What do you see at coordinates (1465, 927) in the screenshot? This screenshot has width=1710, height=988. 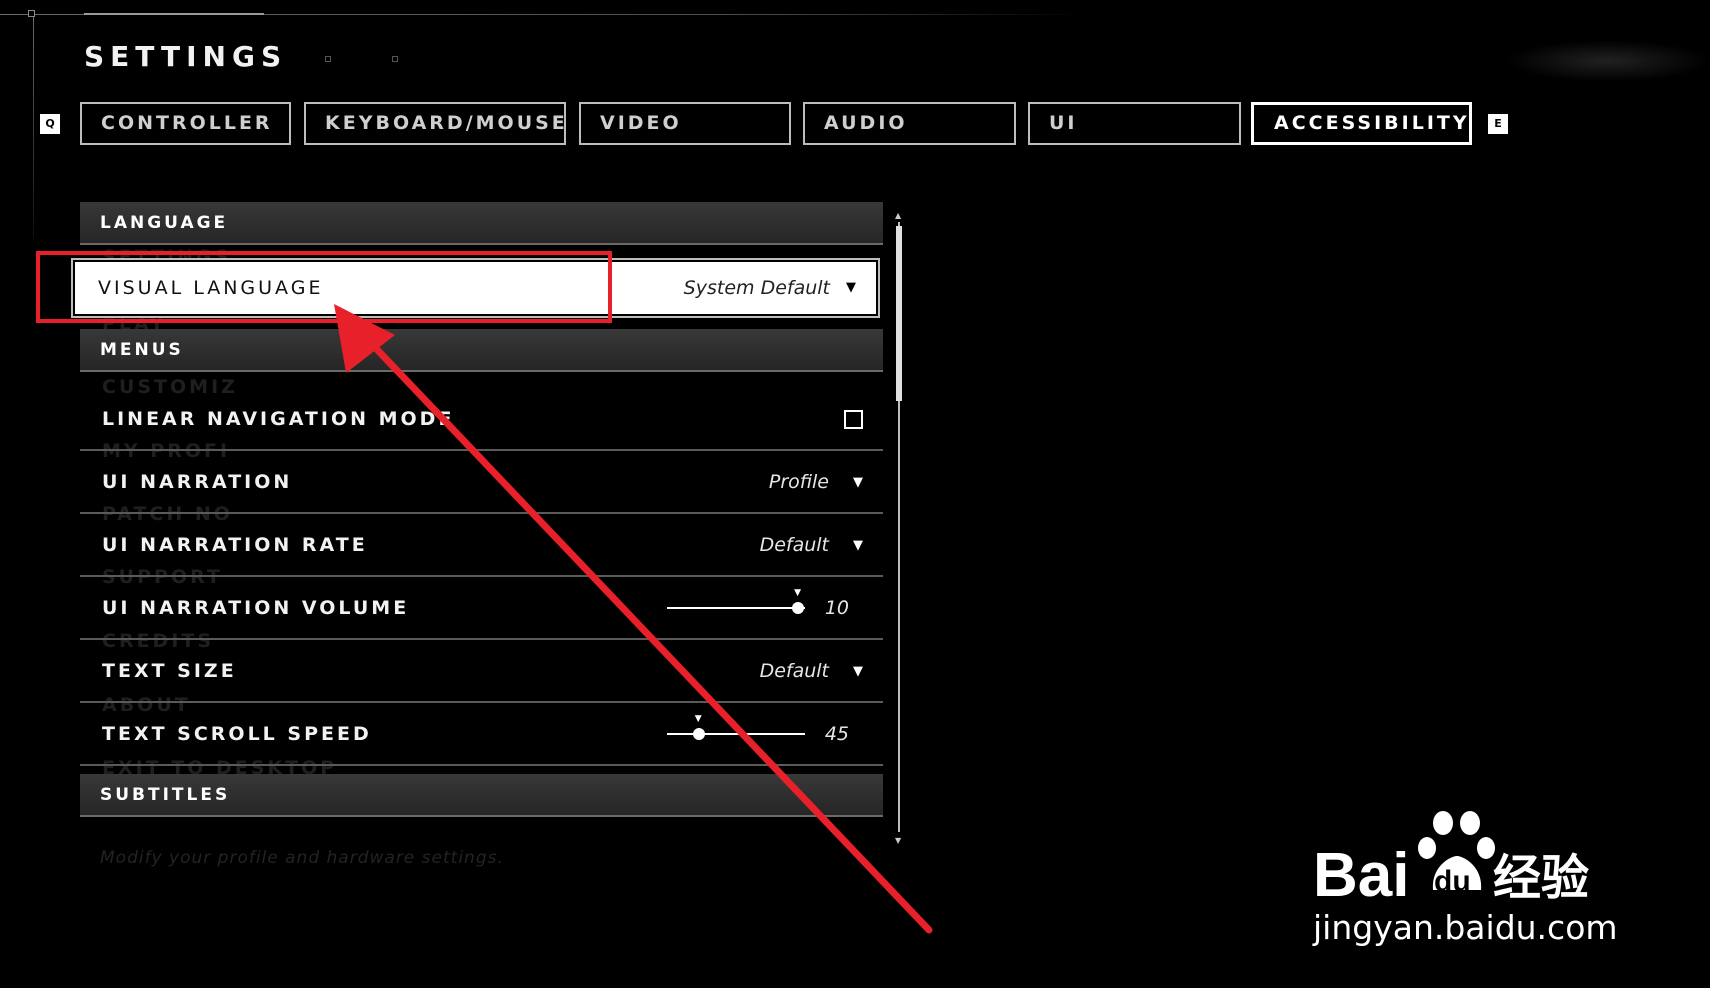 I see `watermark-url: jingyan.baidu.com` at bounding box center [1465, 927].